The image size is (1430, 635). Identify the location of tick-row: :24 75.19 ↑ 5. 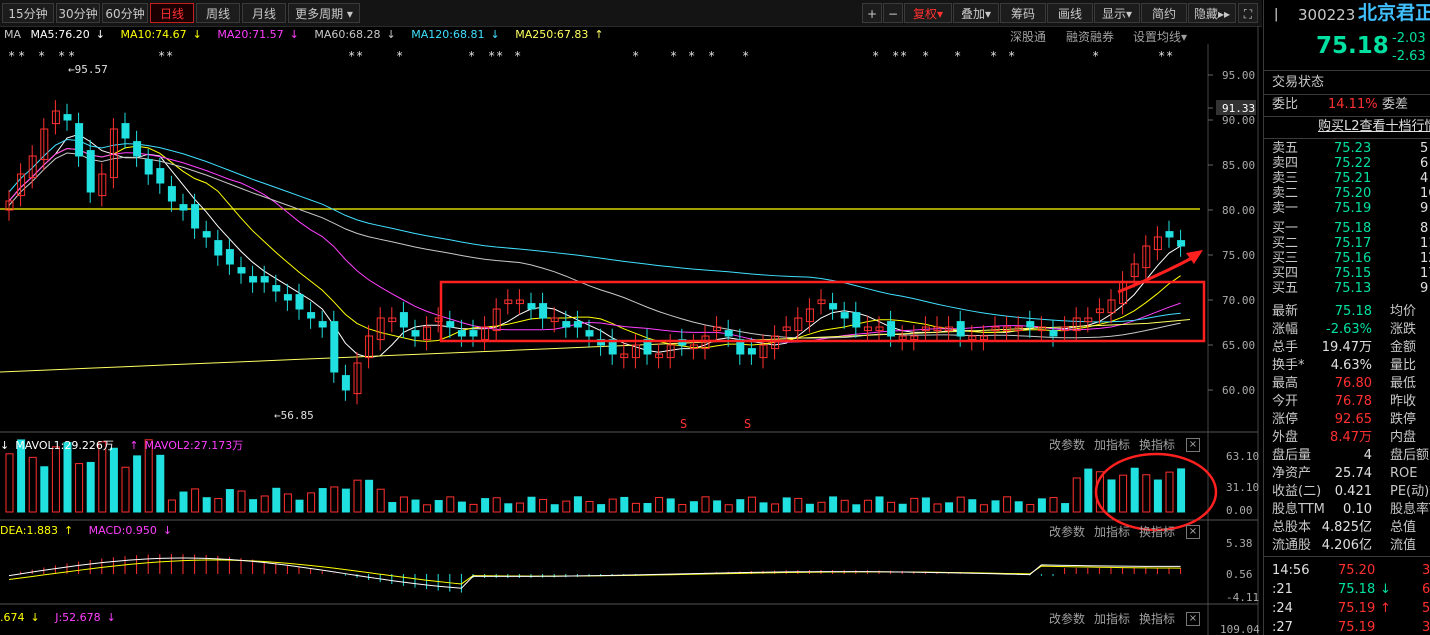
(1351, 608).